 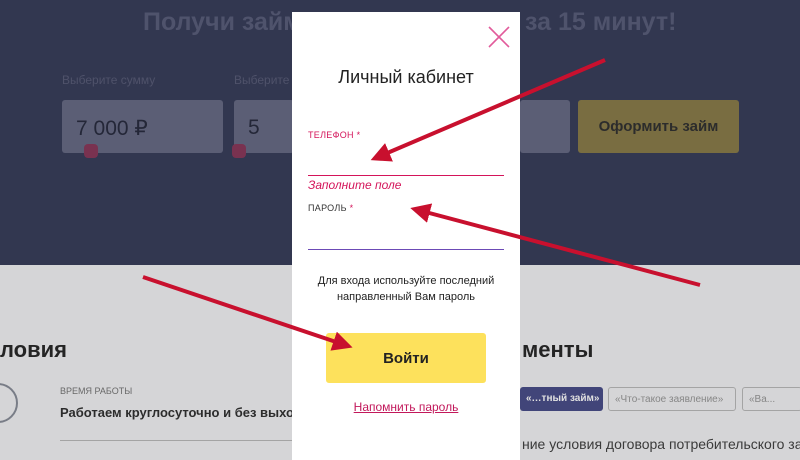 I want to click on remind-password-link: Напомнить пароль, so click(x=406, y=407).